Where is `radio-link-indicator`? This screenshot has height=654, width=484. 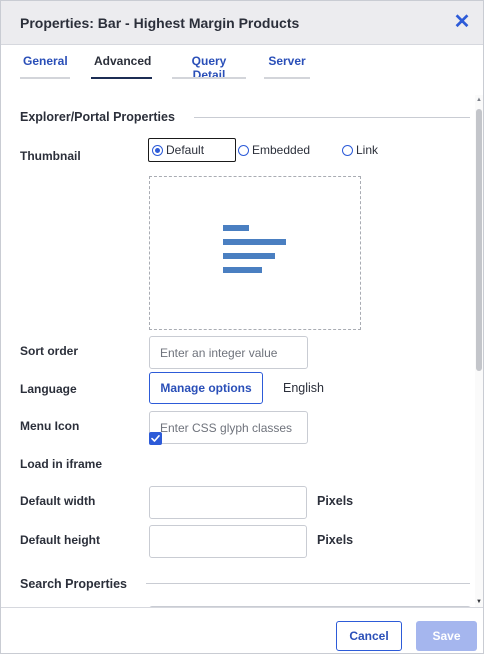 radio-link-indicator is located at coordinates (347, 150).